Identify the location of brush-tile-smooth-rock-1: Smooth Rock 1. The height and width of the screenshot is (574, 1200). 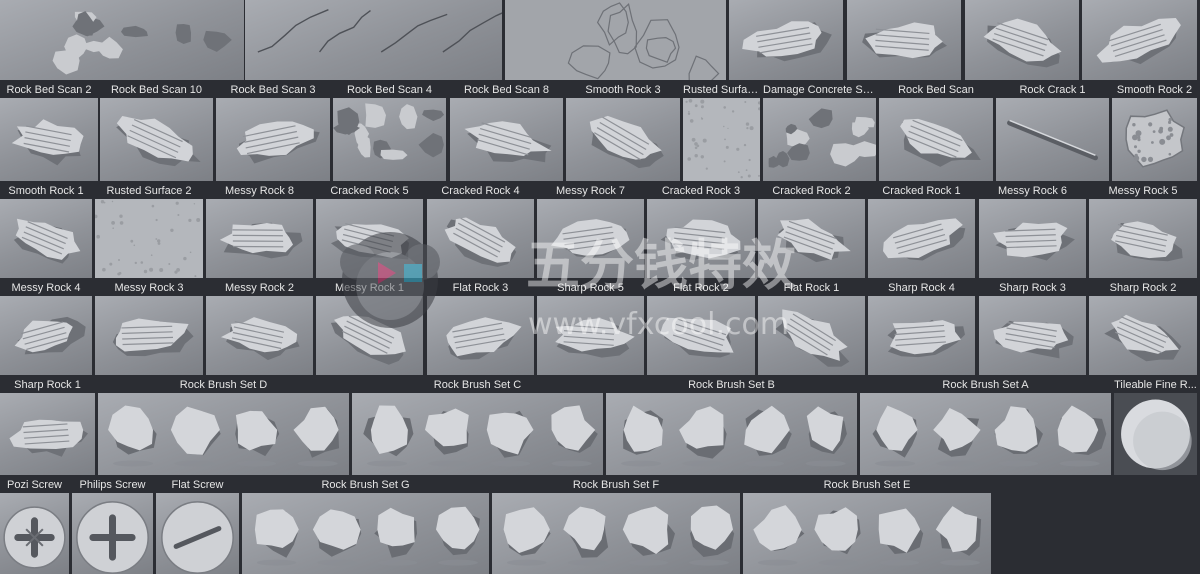
(46, 231).